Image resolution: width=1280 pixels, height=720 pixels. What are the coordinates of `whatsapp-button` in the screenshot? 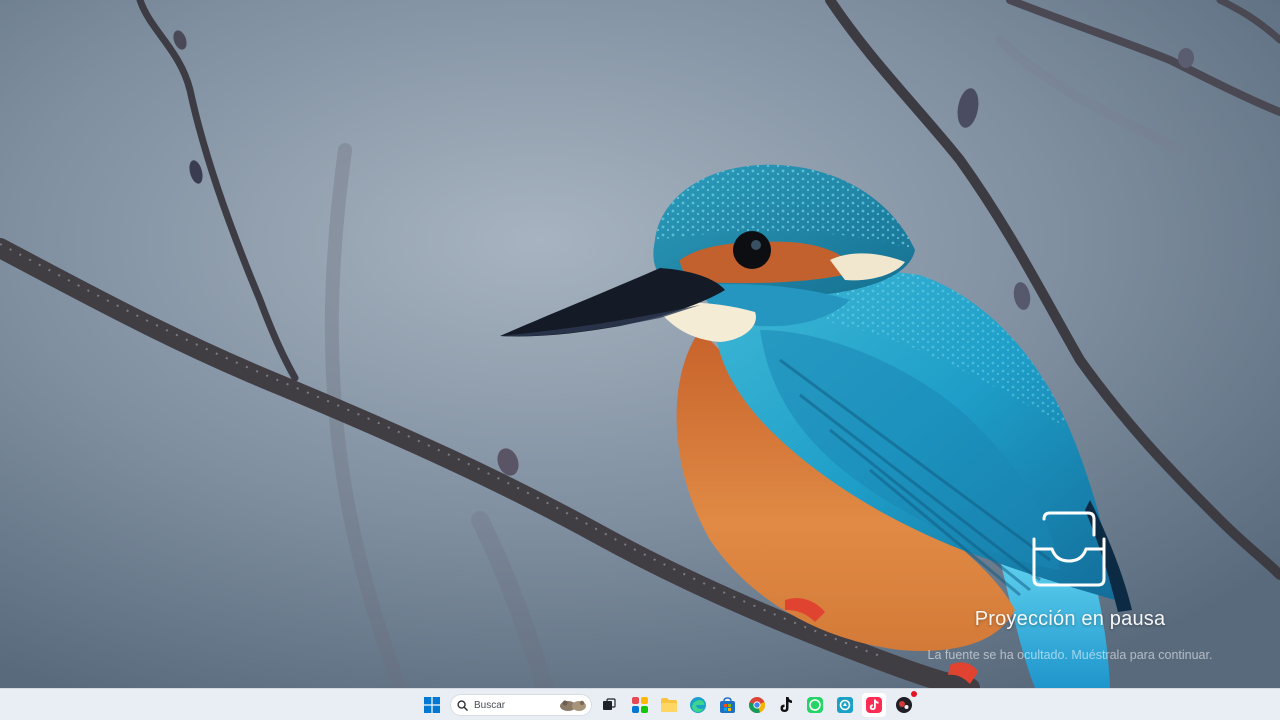 It's located at (815, 705).